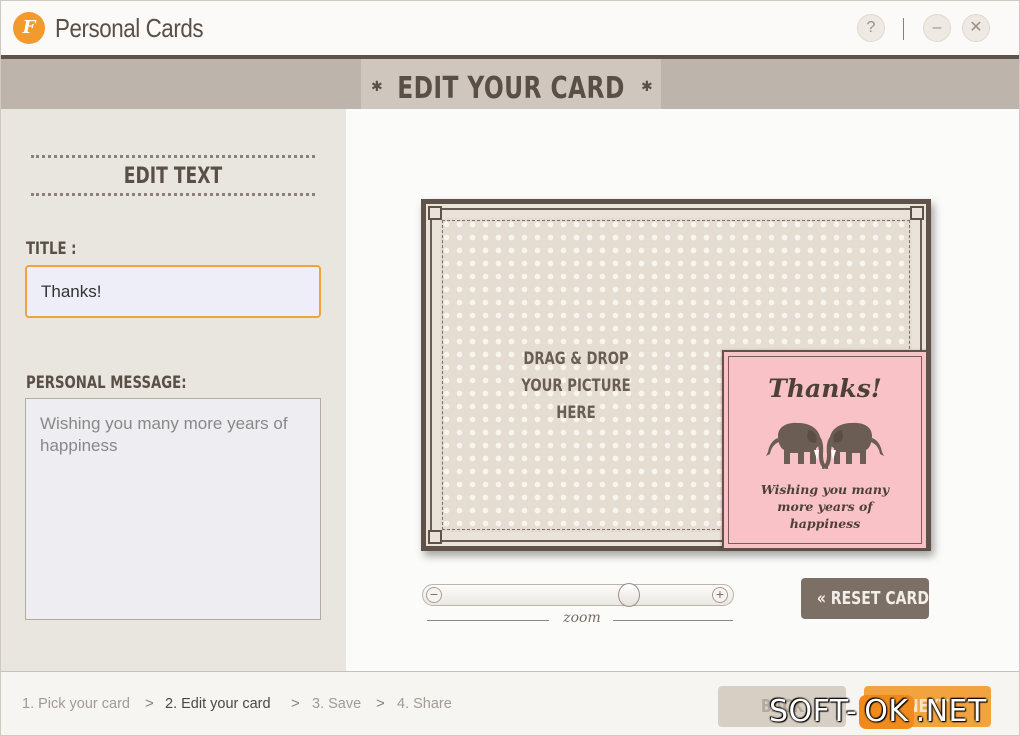  Describe the element at coordinates (825, 523) in the screenshot. I see `note-message-line: happiness` at that location.